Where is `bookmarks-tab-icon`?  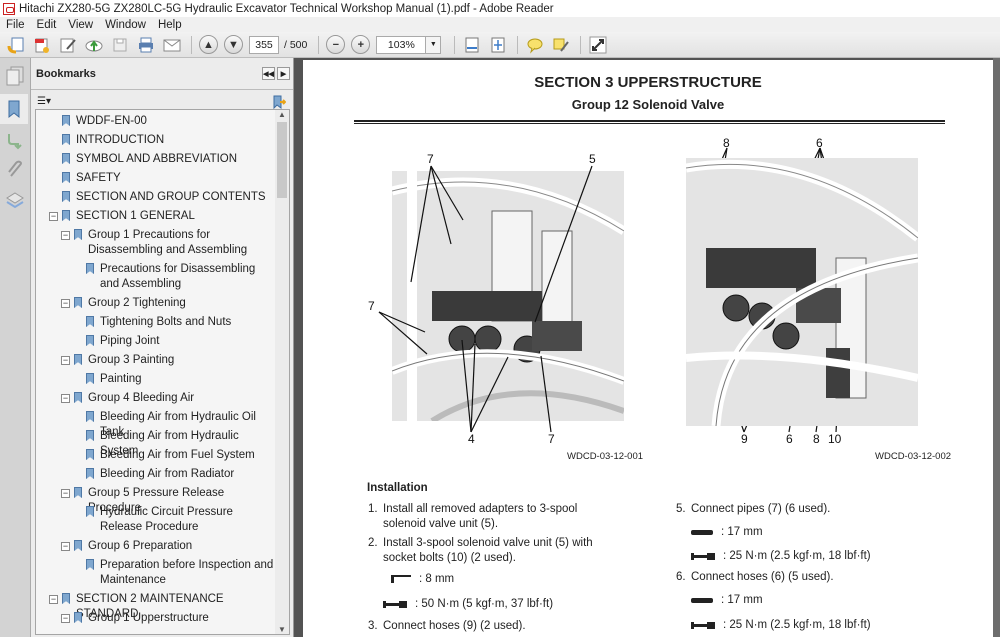
bookmarks-tab-icon is located at coordinates (14, 109).